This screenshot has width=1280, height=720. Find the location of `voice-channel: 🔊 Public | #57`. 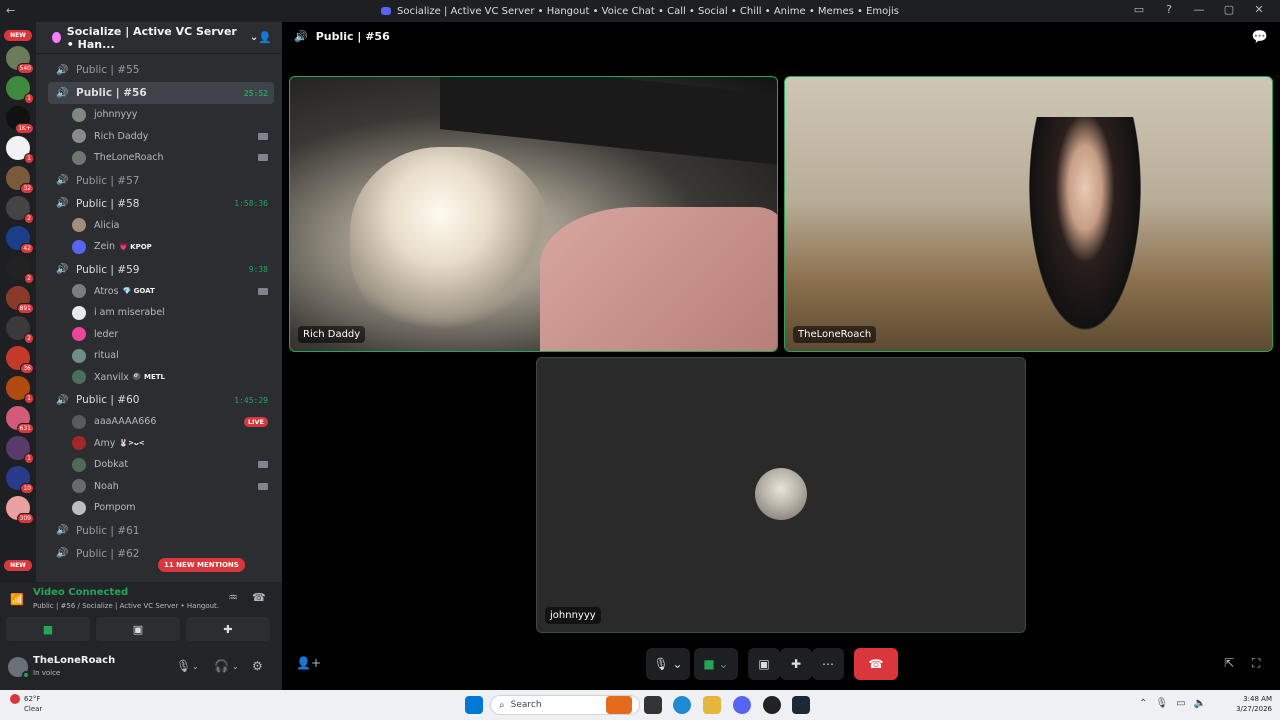

voice-channel: 🔊 Public | #57 is located at coordinates (161, 181).